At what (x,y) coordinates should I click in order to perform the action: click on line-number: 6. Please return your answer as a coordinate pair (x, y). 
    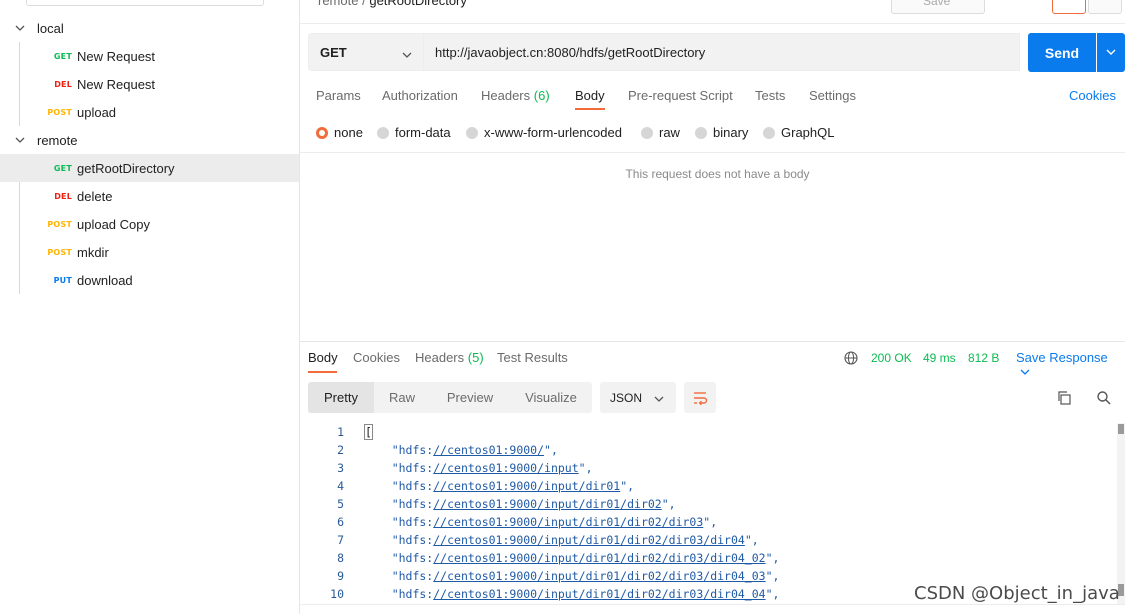
    Looking at the image, I should click on (340, 522).